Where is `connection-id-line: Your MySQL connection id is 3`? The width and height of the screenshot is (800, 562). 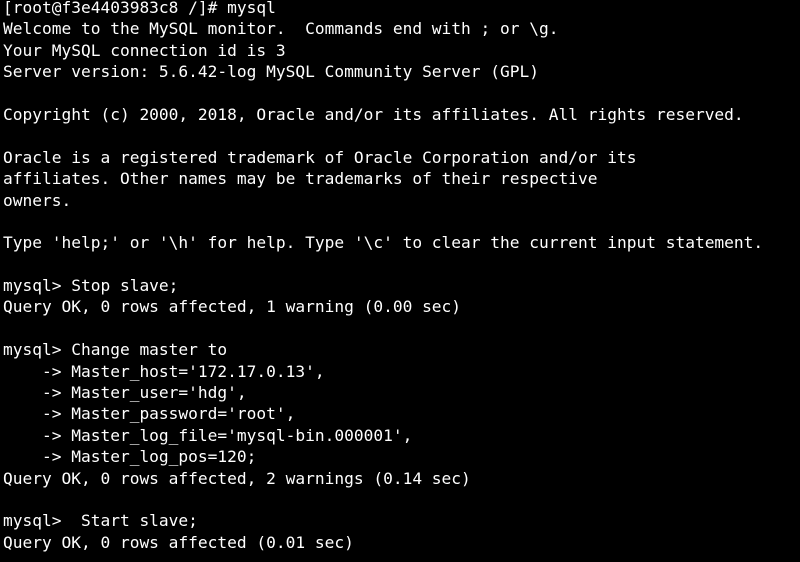
connection-id-line: Your MySQL connection id is 3 is located at coordinates (144, 50).